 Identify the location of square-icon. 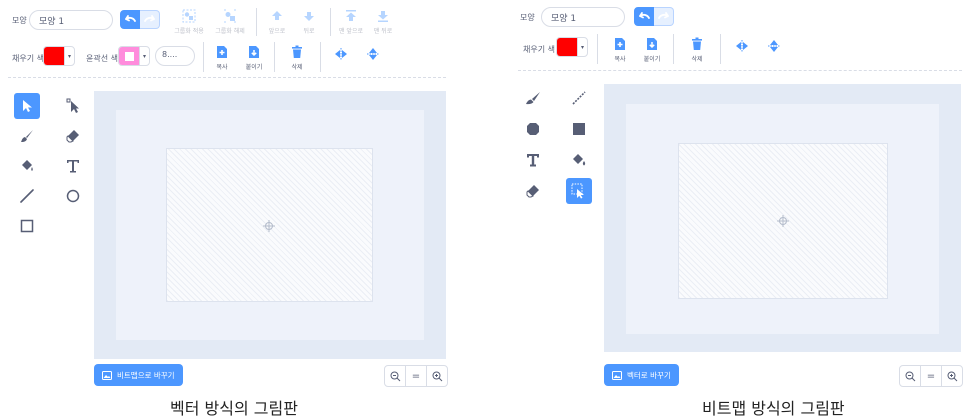
(27, 226).